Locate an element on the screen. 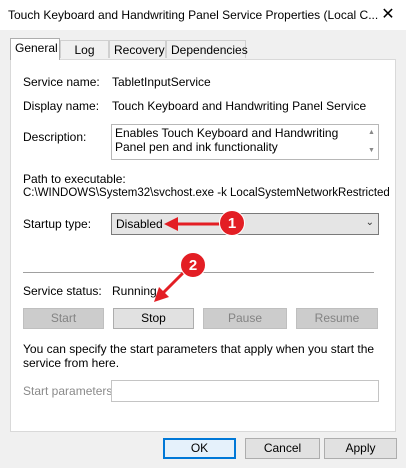  annotation-marker-1: 1 is located at coordinates (232, 223).